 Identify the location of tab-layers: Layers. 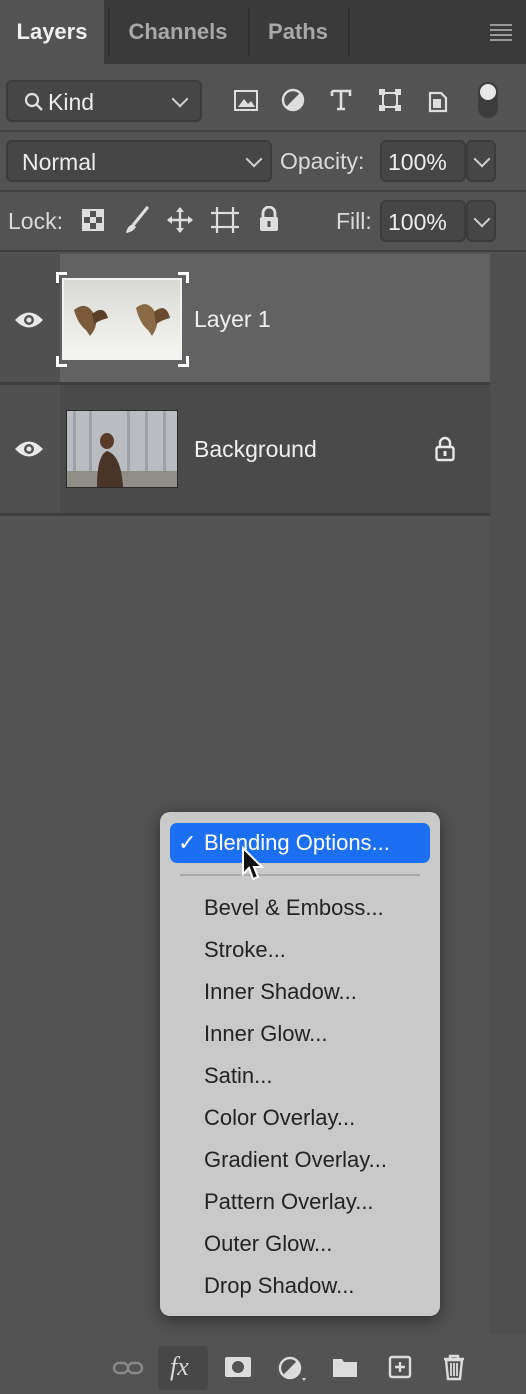
(52, 32).